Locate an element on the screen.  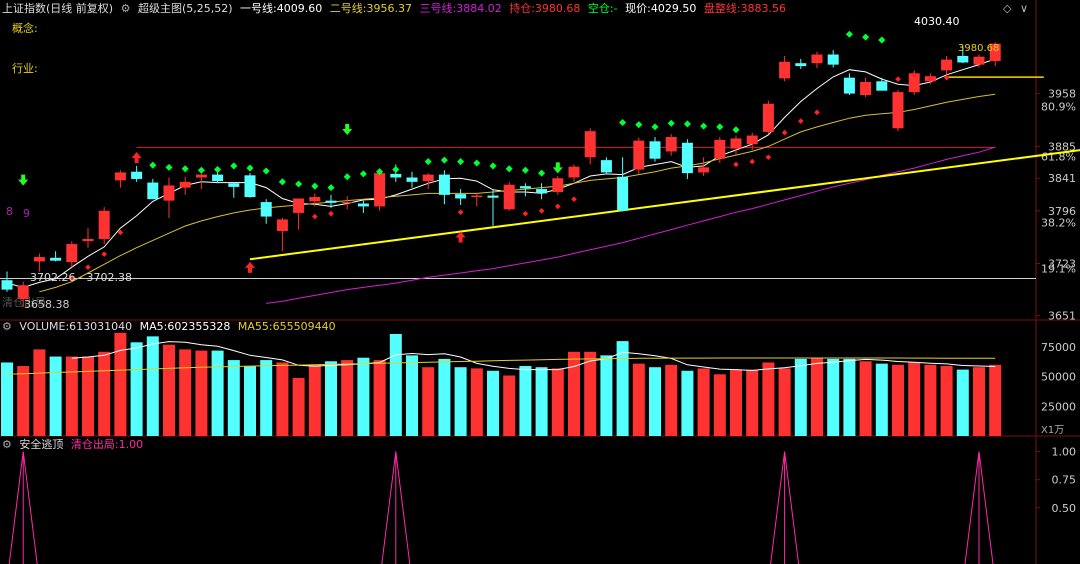
line2-value: 3956.37 is located at coordinates (389, 8).